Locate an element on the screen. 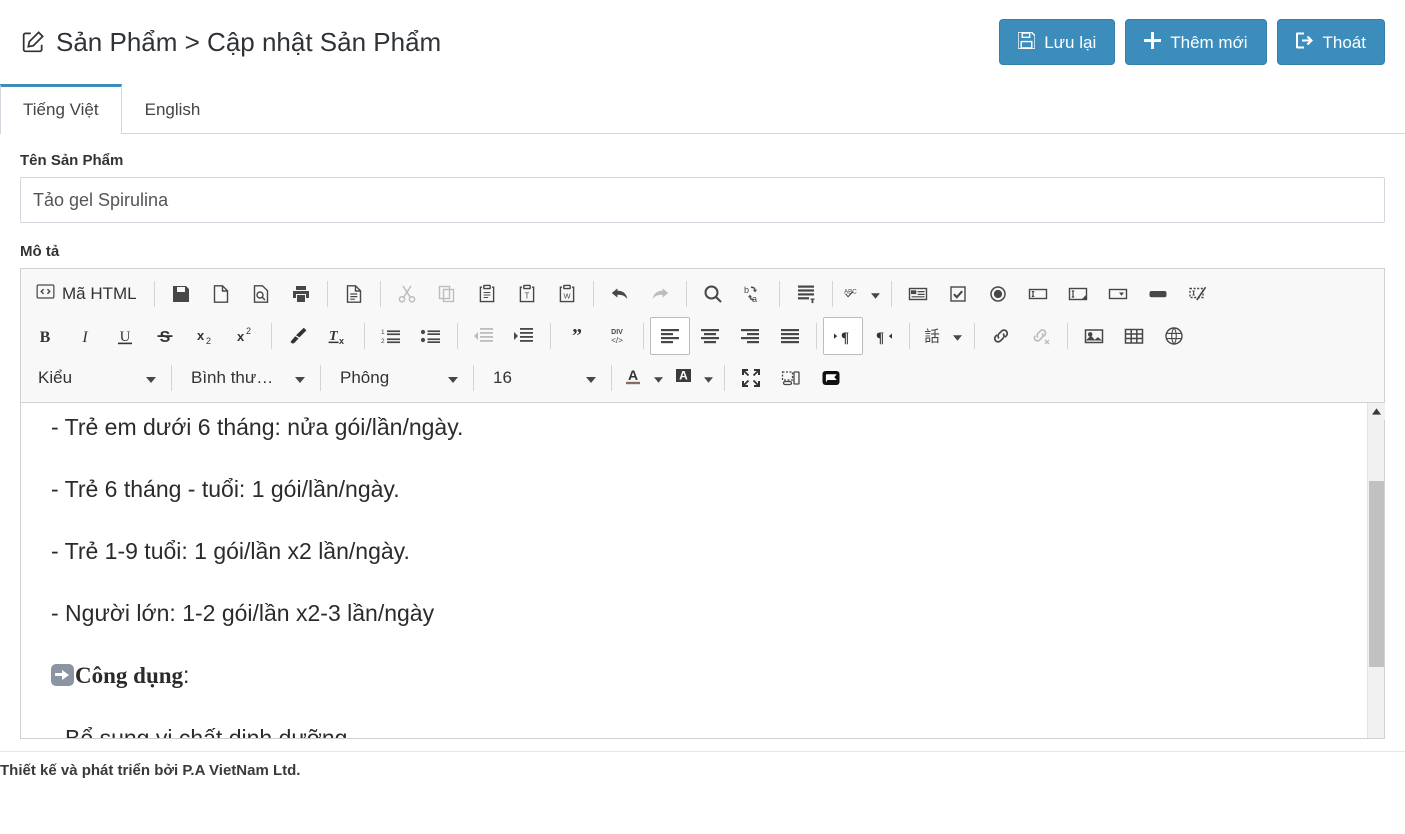 The height and width of the screenshot is (834, 1405). language-icon: 話 is located at coordinates (942, 336).